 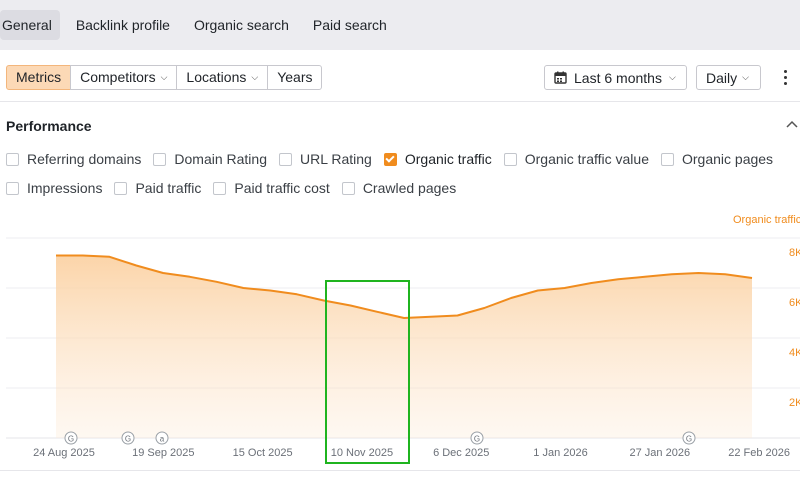 I want to click on metrics-label: Metrics, so click(x=39, y=77).